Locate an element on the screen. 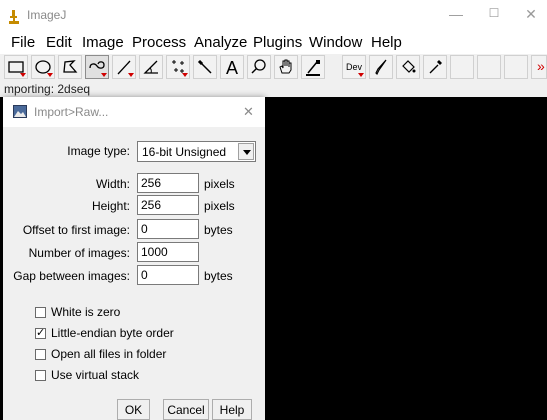 The image size is (547, 420). dev-tool-button: Dev is located at coordinates (354, 67).